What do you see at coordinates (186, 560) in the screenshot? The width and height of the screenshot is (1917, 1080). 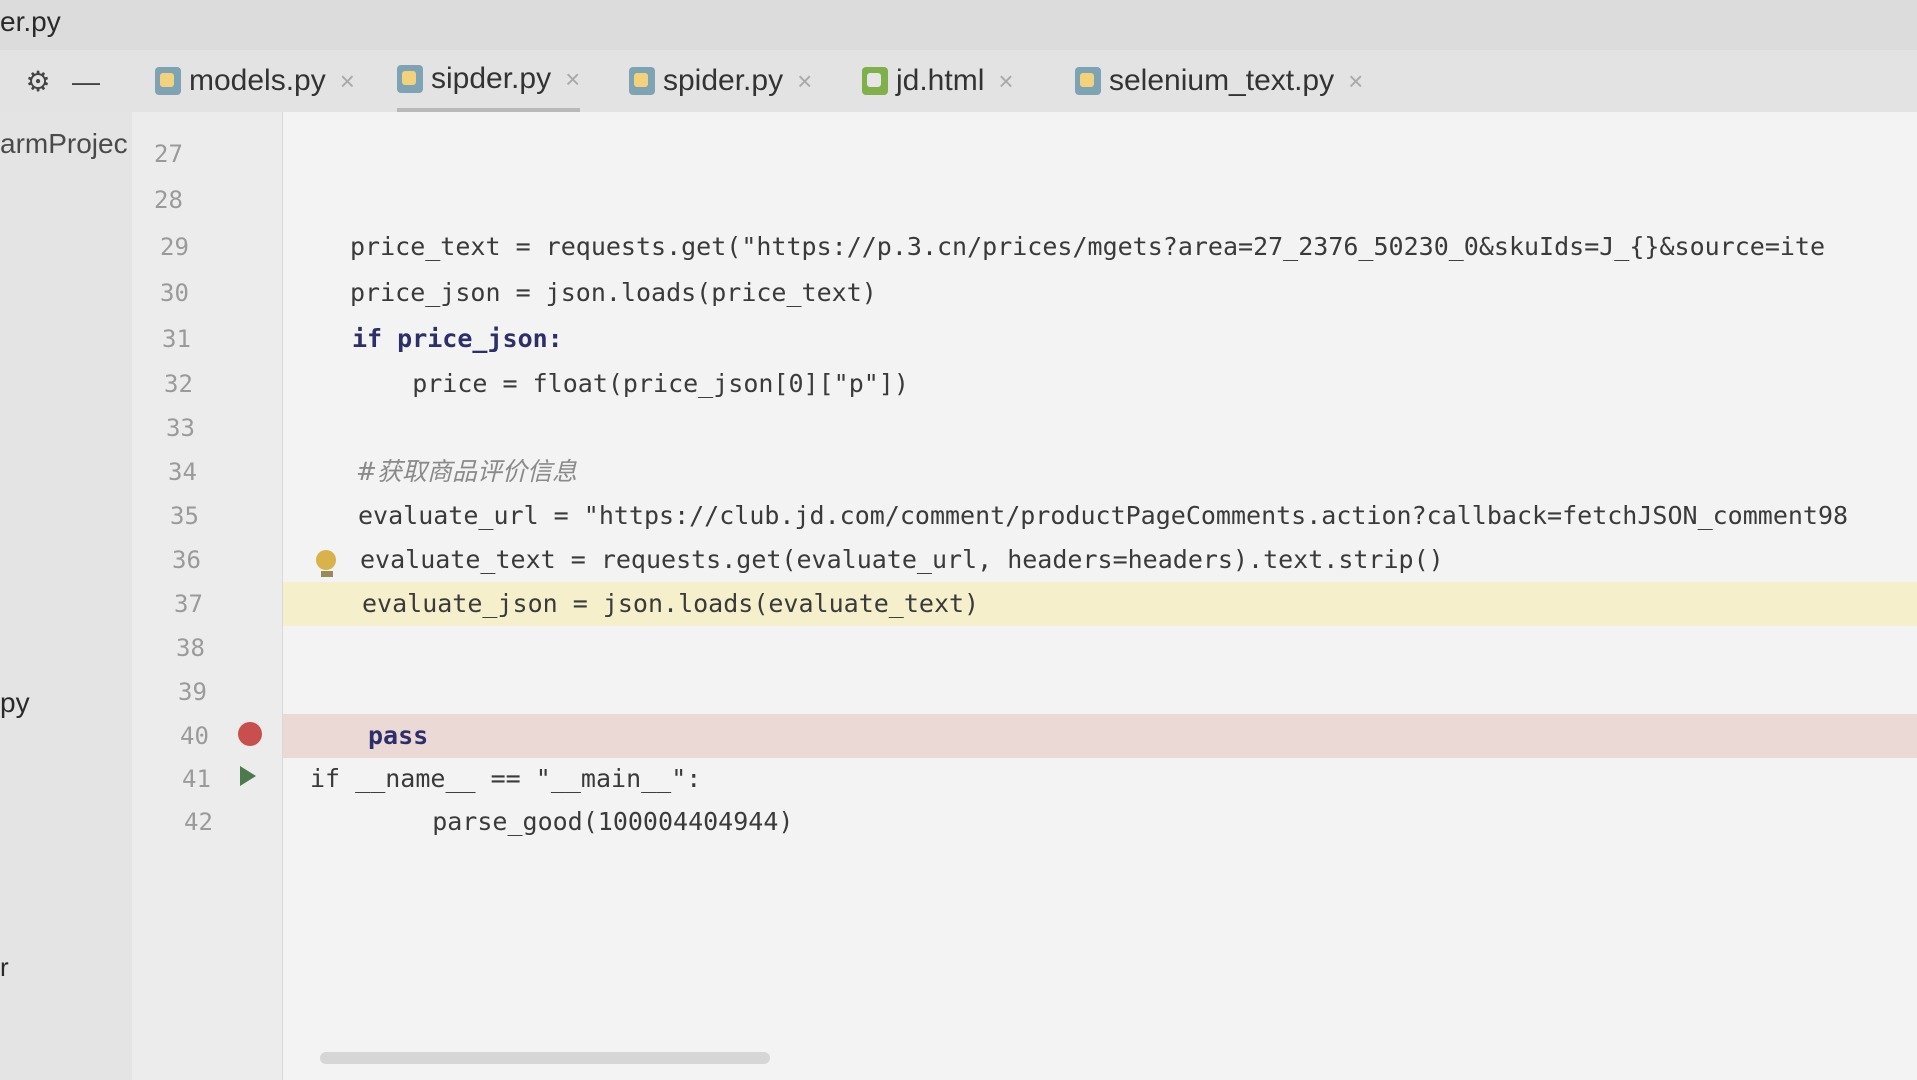 I see `line-number: 36` at bounding box center [186, 560].